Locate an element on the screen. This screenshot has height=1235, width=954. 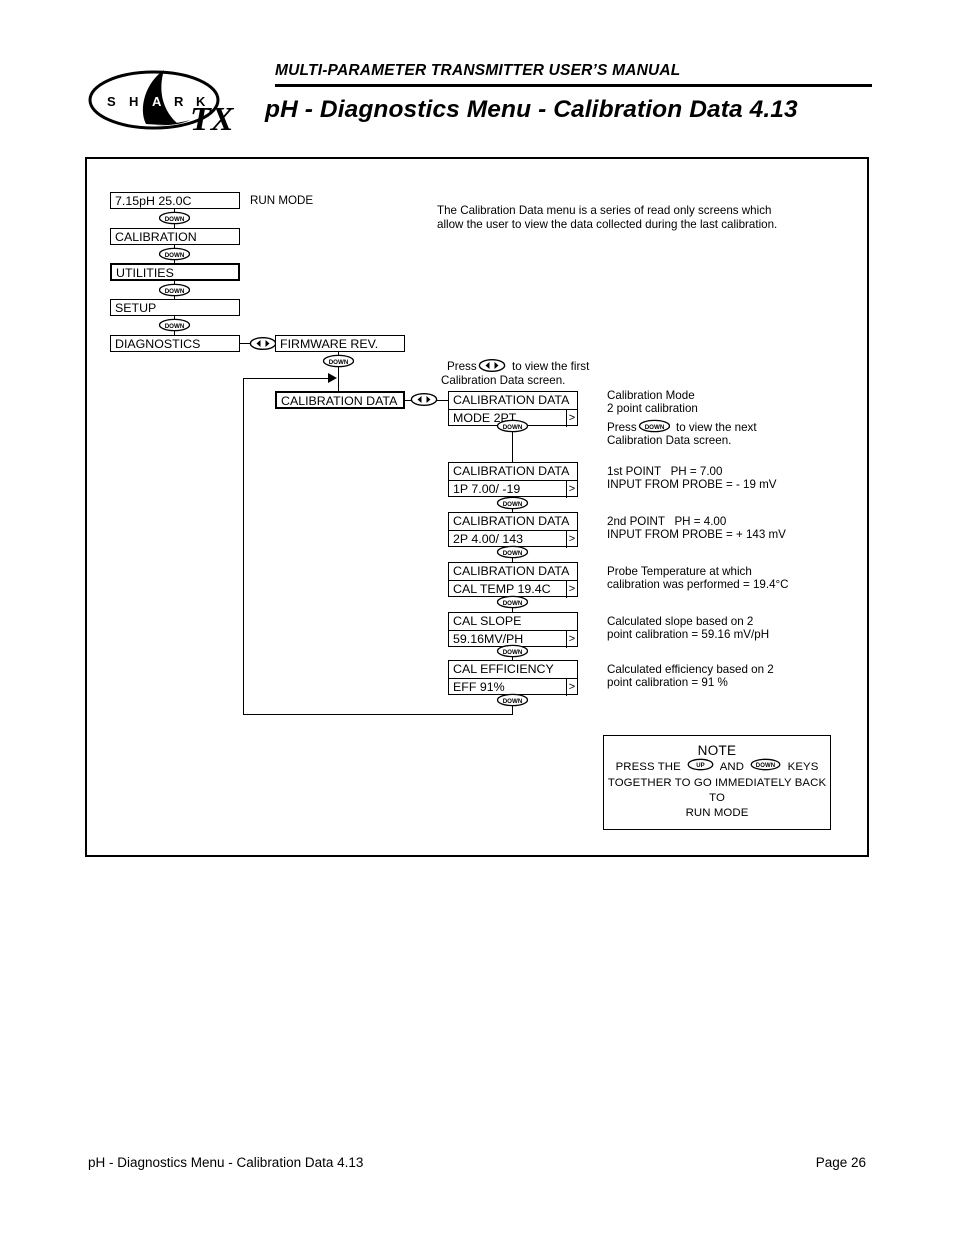
point2-screen: CALIBRATION DATA 2P 4.00/ 143 > is located at coordinates (513, 530).